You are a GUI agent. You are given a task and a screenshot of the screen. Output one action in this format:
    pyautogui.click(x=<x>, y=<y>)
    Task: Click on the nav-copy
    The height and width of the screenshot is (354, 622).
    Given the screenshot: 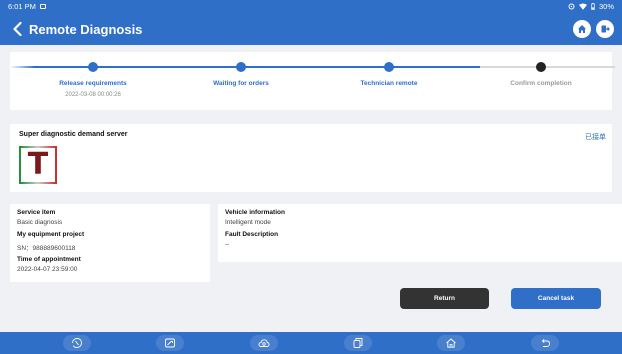 What is the action you would take?
    pyautogui.click(x=357, y=343)
    